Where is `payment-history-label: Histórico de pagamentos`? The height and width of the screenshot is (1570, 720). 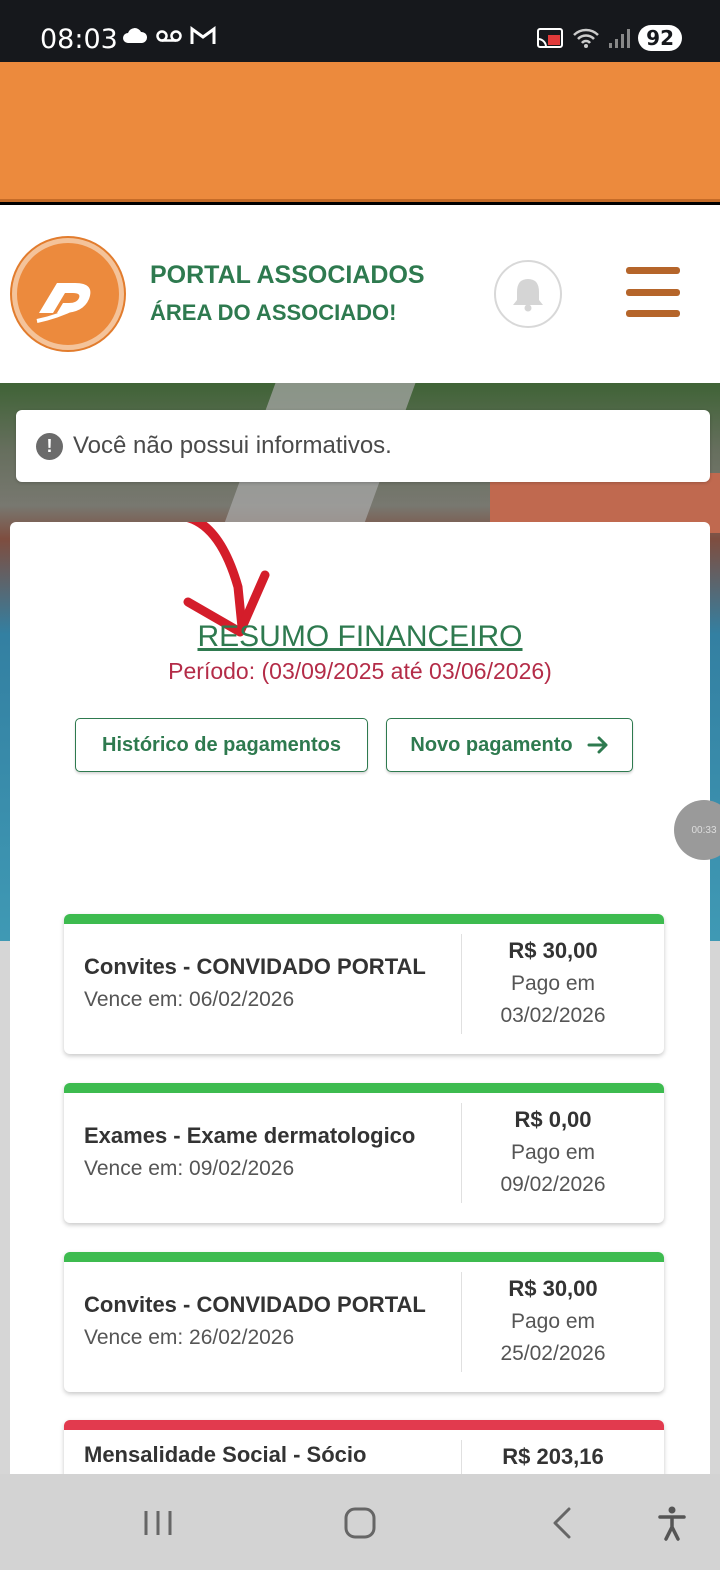
payment-history-label: Histórico de pagamentos is located at coordinates (221, 744).